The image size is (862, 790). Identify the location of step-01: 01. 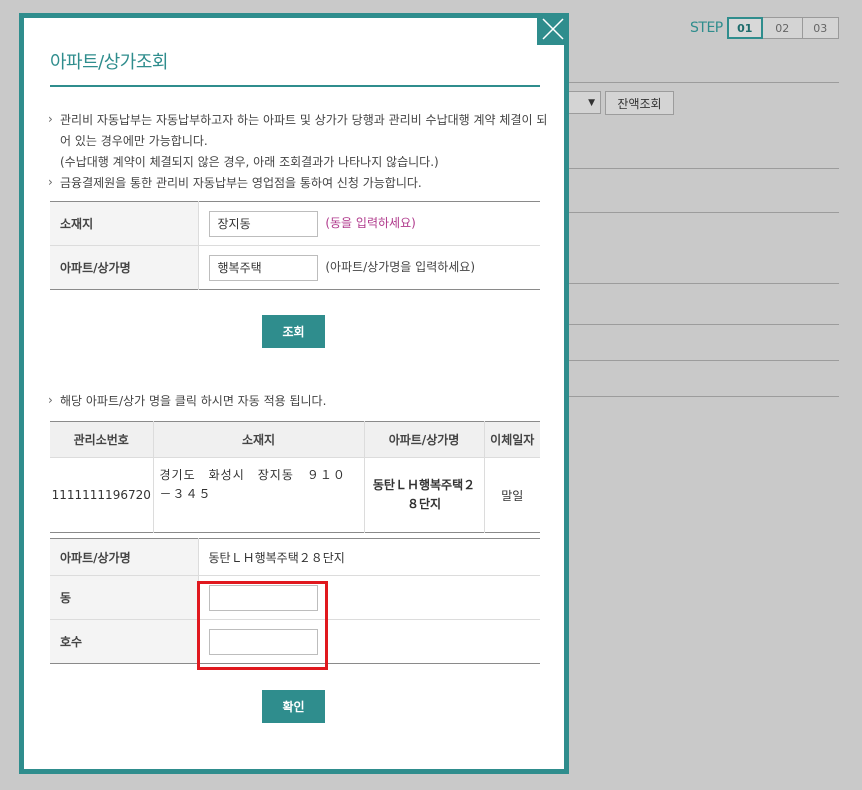
(744, 28).